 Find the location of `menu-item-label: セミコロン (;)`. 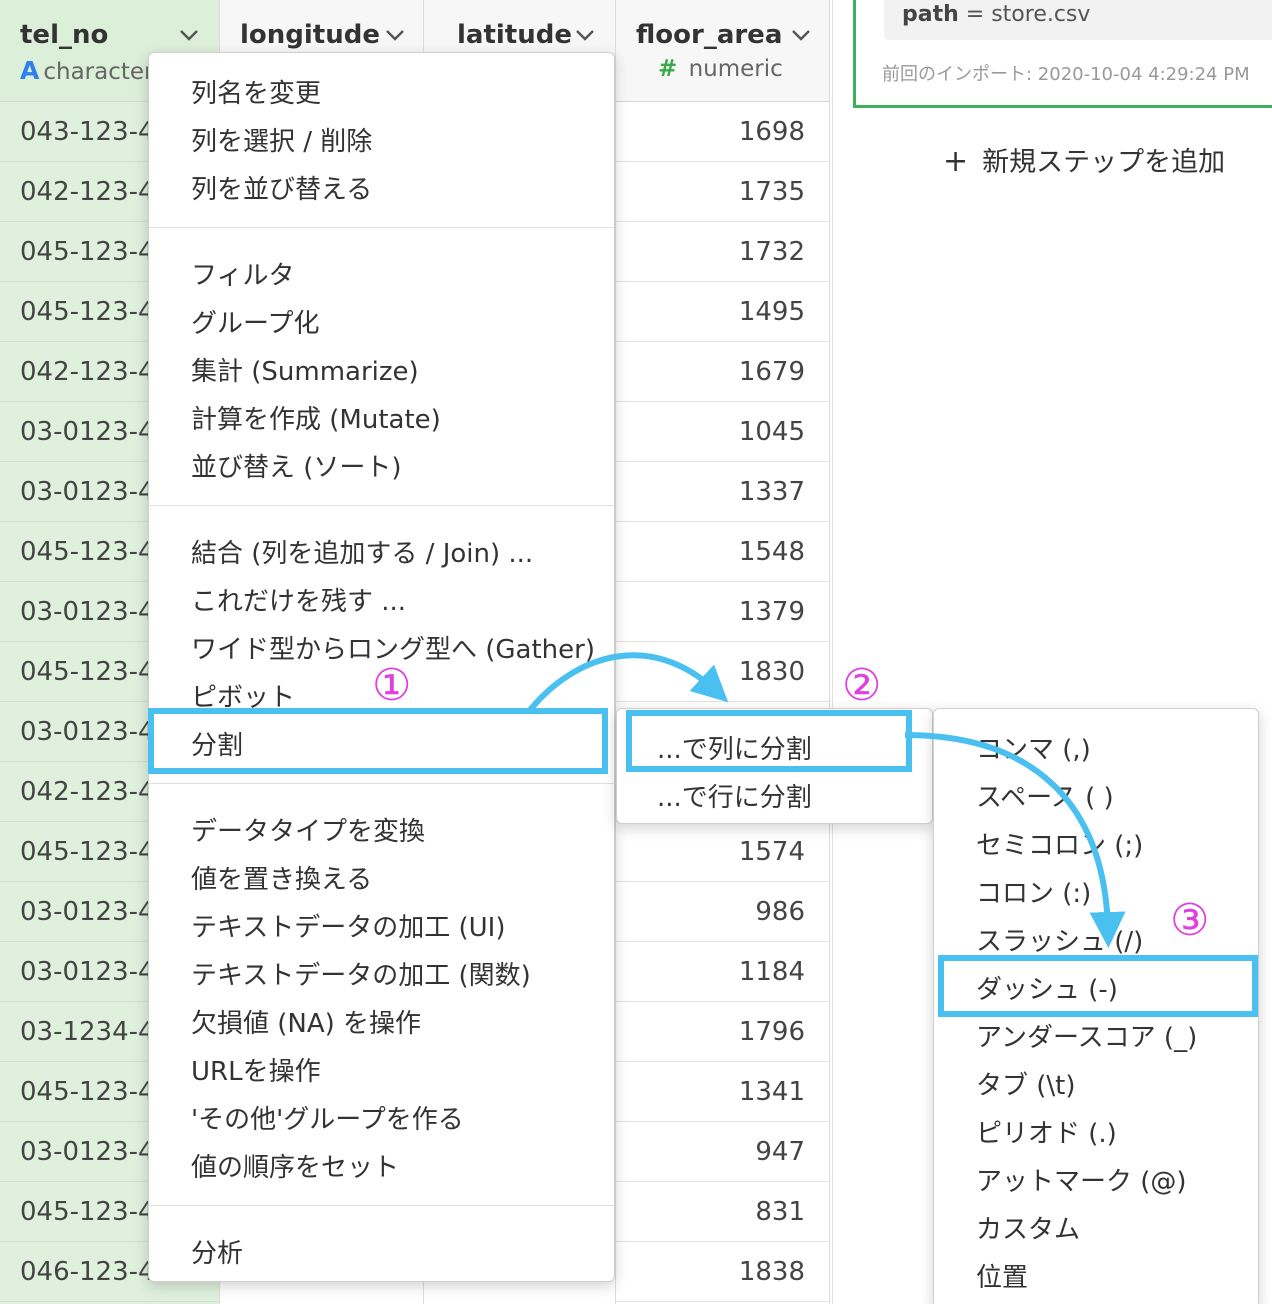

menu-item-label: セミコロン (;) is located at coordinates (1060, 846).